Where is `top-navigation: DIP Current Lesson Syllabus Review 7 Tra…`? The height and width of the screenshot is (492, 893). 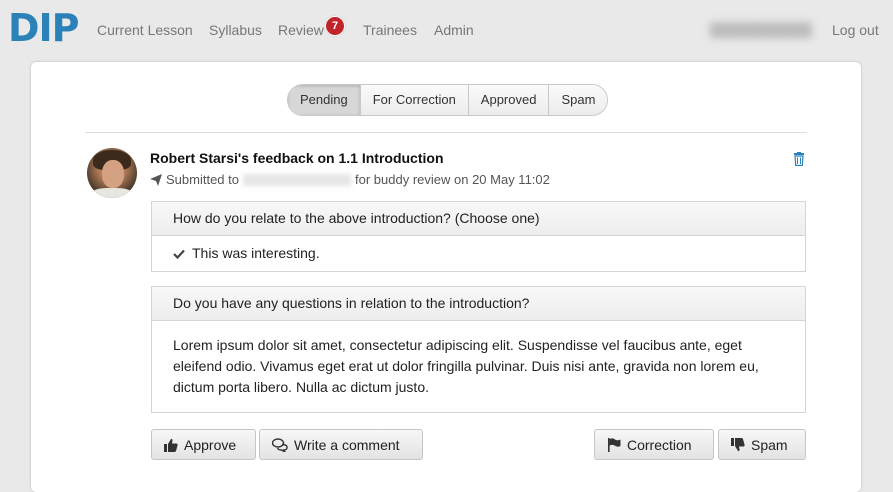
top-navigation: DIP Current Lesson Syllabus Review 7 Tra… is located at coordinates (446, 31).